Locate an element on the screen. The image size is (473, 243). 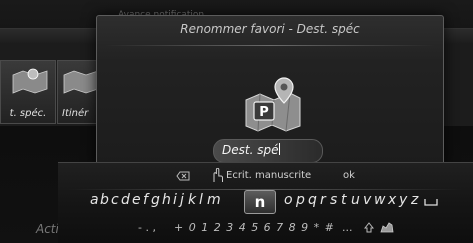
favorite-tile-itinerary: Itinér is located at coordinates (78, 92).